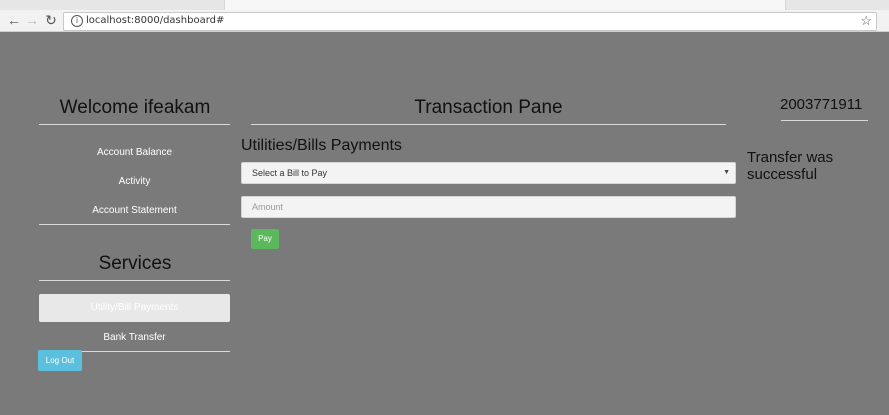 This screenshot has width=889, height=415. Describe the element at coordinates (134, 337) in the screenshot. I see `sidebar-item-bank-transfer: Bank Transfer` at that location.